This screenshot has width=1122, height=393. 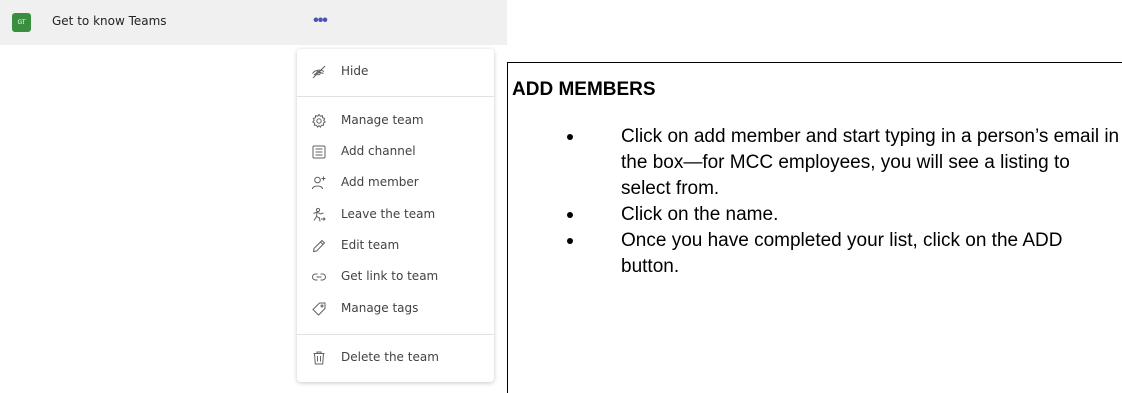 What do you see at coordinates (253, 22) in the screenshot?
I see `team-row: GT Get to know Teams •••` at bounding box center [253, 22].